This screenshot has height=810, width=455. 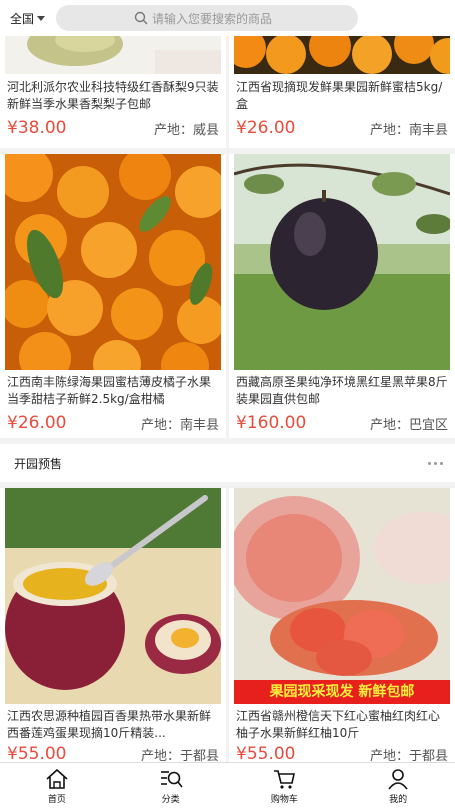 What do you see at coordinates (141, 18) in the screenshot?
I see `search-icon` at bounding box center [141, 18].